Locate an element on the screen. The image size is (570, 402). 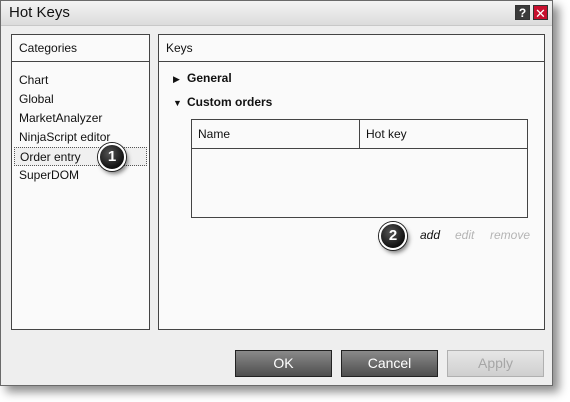
edit-link: edit is located at coordinates (464, 235).